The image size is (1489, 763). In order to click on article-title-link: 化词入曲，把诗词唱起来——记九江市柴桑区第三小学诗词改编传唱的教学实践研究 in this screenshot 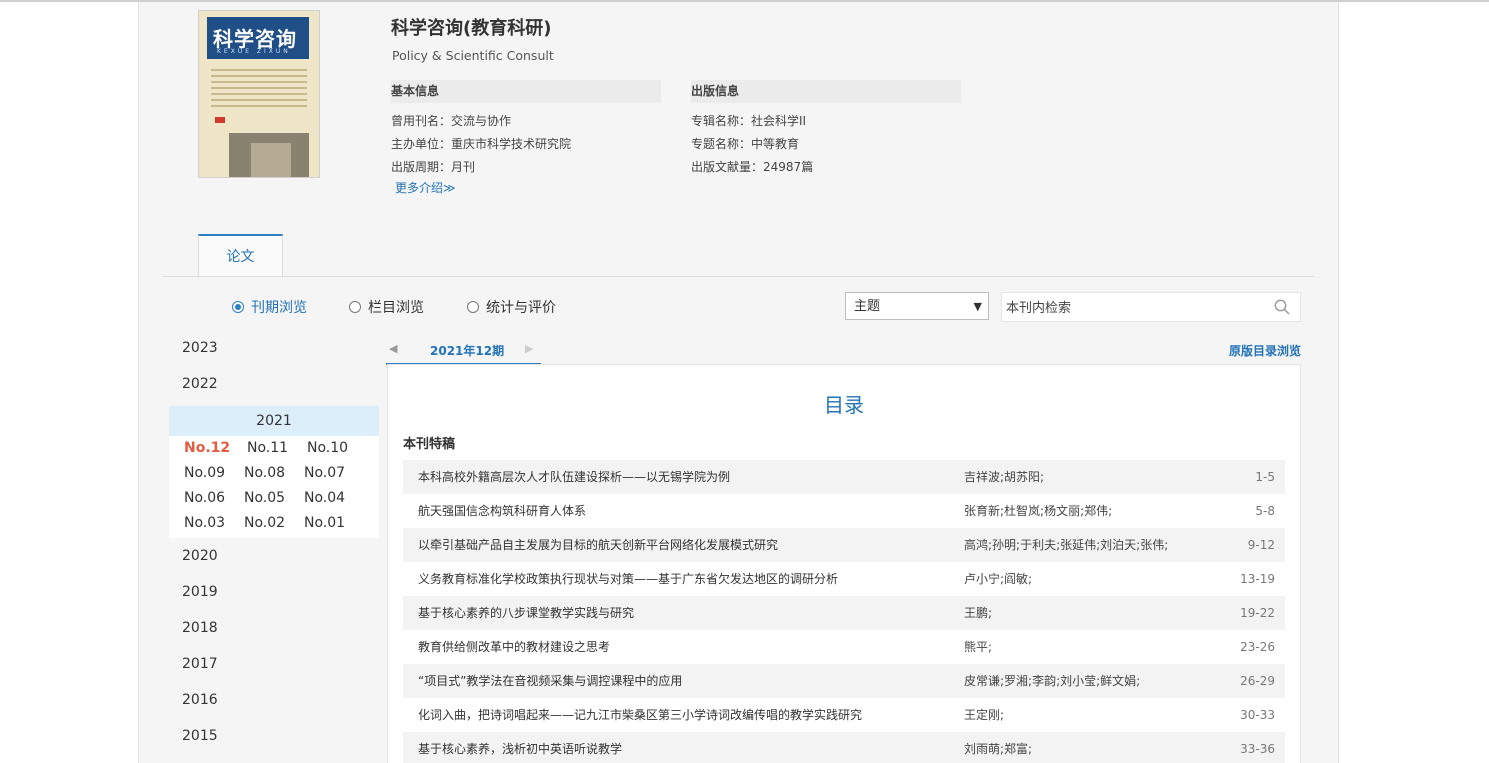, I will do `click(640, 715)`.